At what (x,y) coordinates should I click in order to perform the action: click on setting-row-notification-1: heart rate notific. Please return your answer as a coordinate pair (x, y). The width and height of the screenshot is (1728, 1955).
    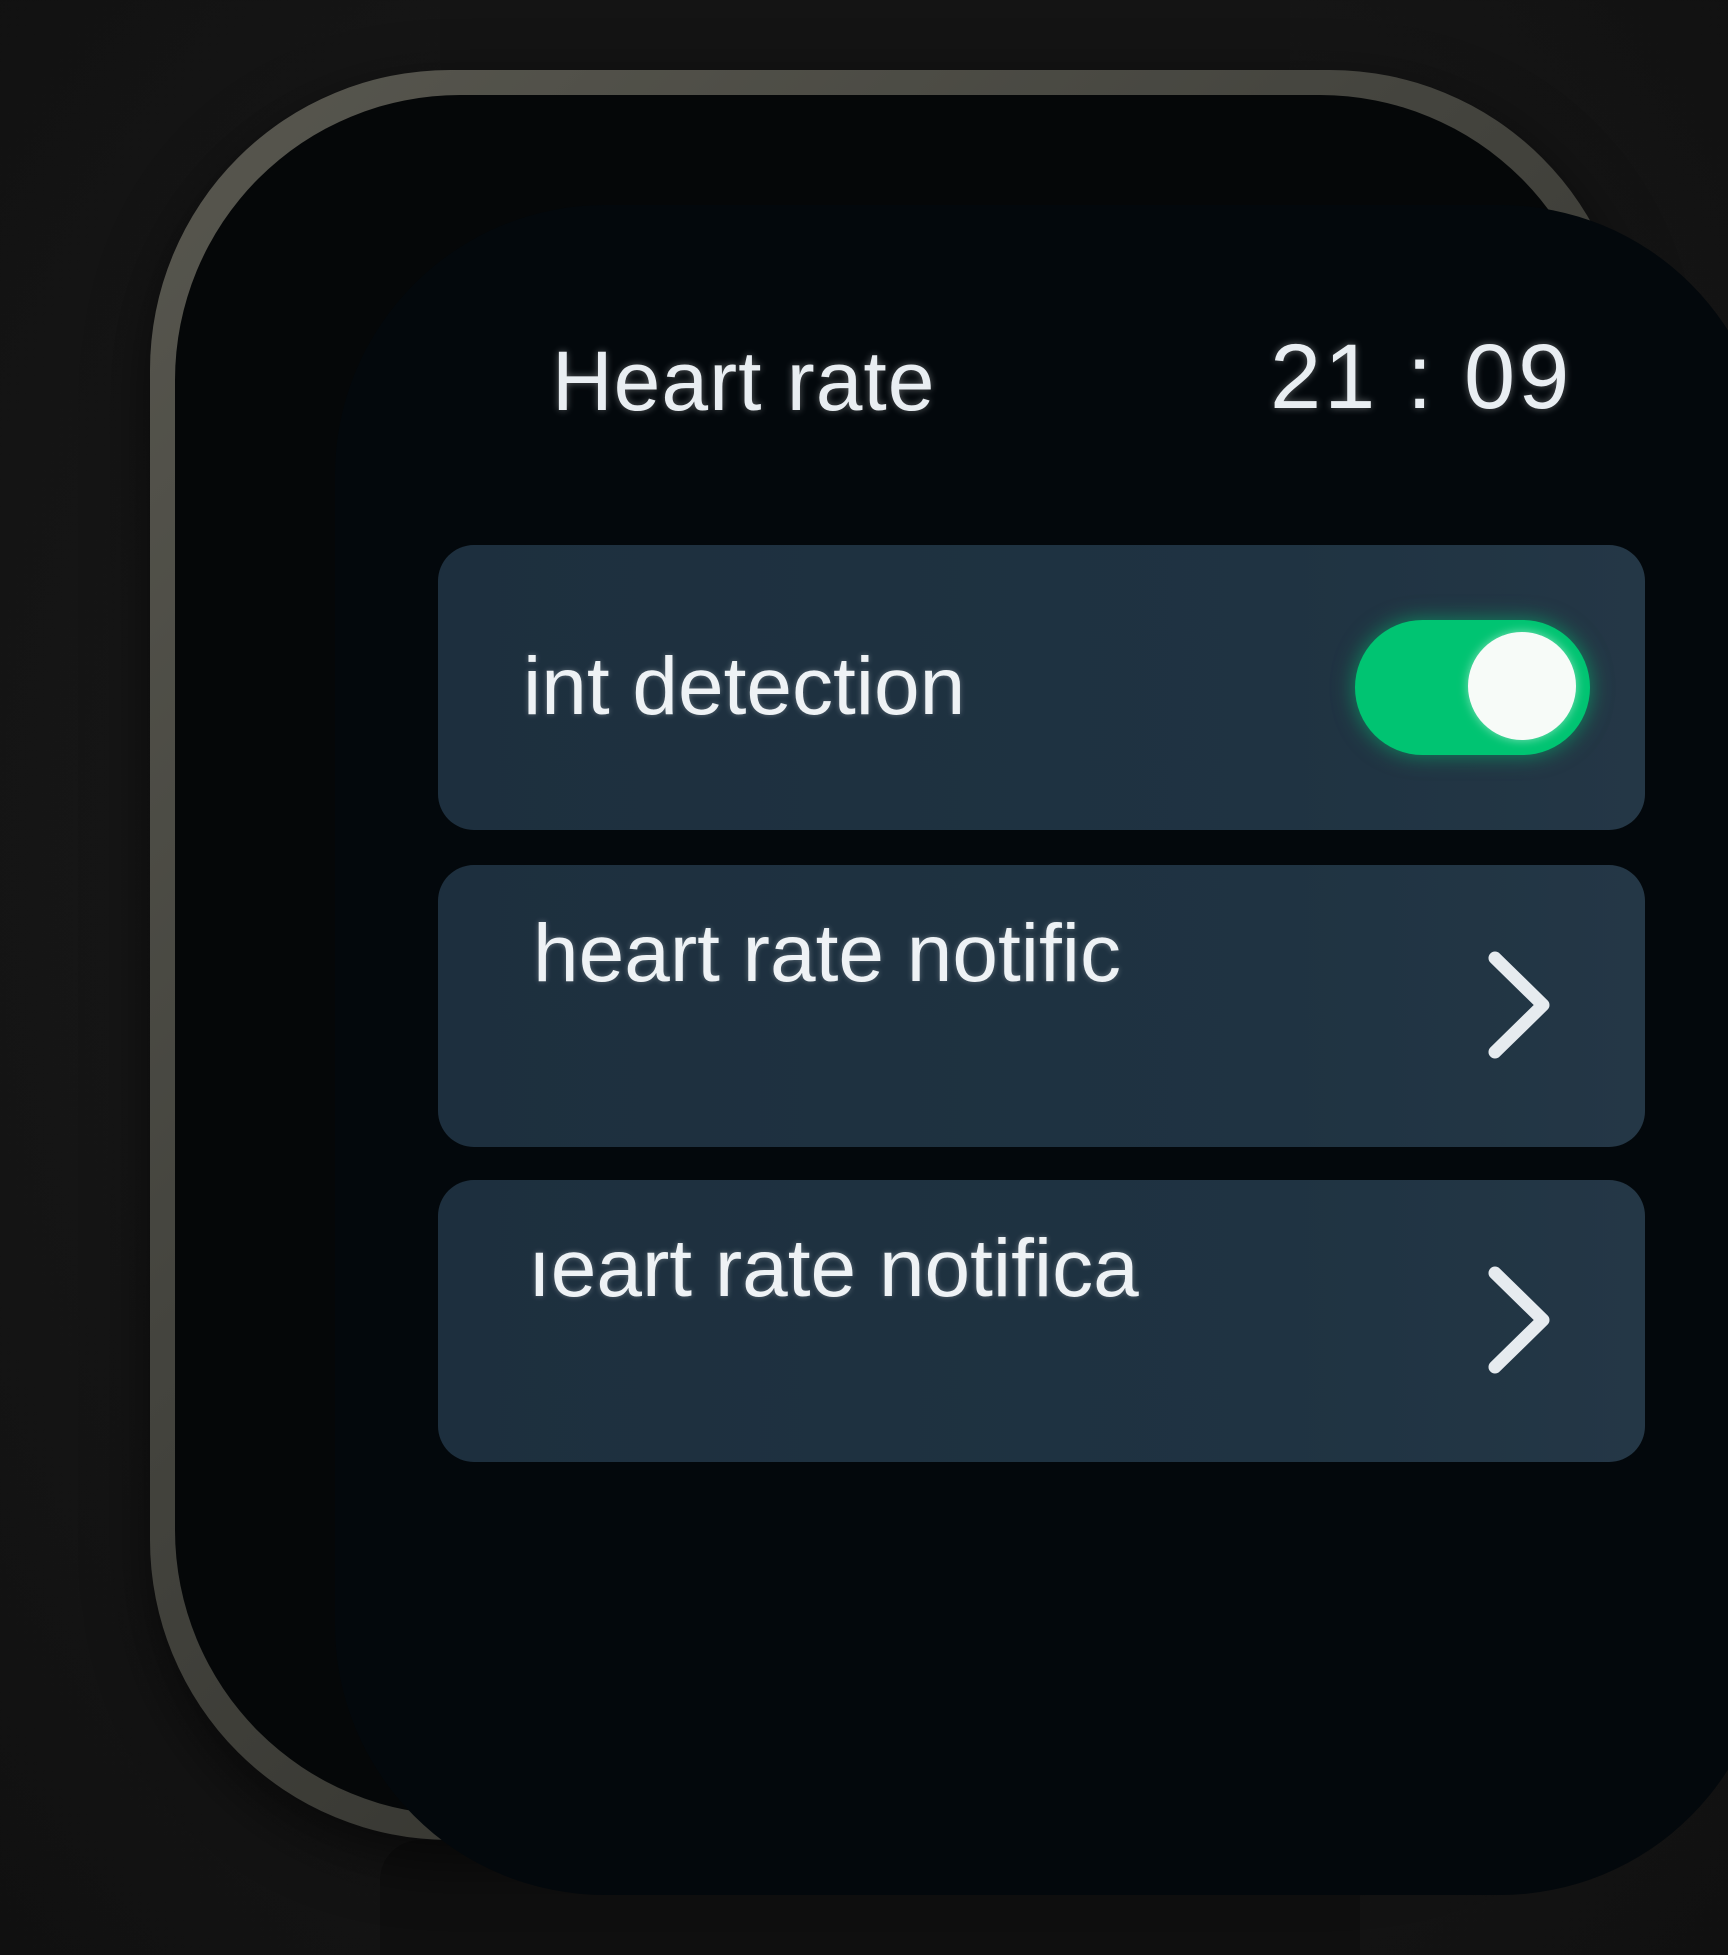
    Looking at the image, I should click on (1041, 1006).